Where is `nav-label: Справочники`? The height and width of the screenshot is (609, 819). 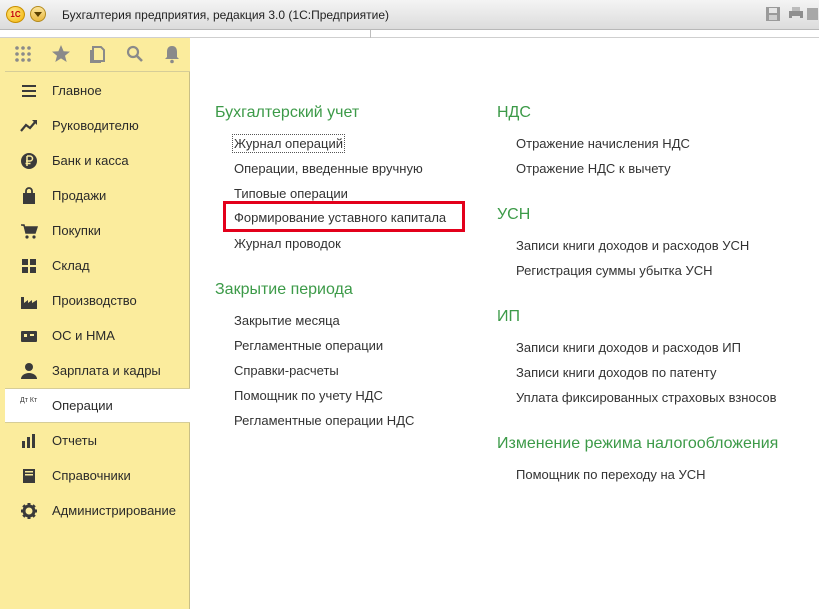
nav-label: Справочники is located at coordinates (91, 475).